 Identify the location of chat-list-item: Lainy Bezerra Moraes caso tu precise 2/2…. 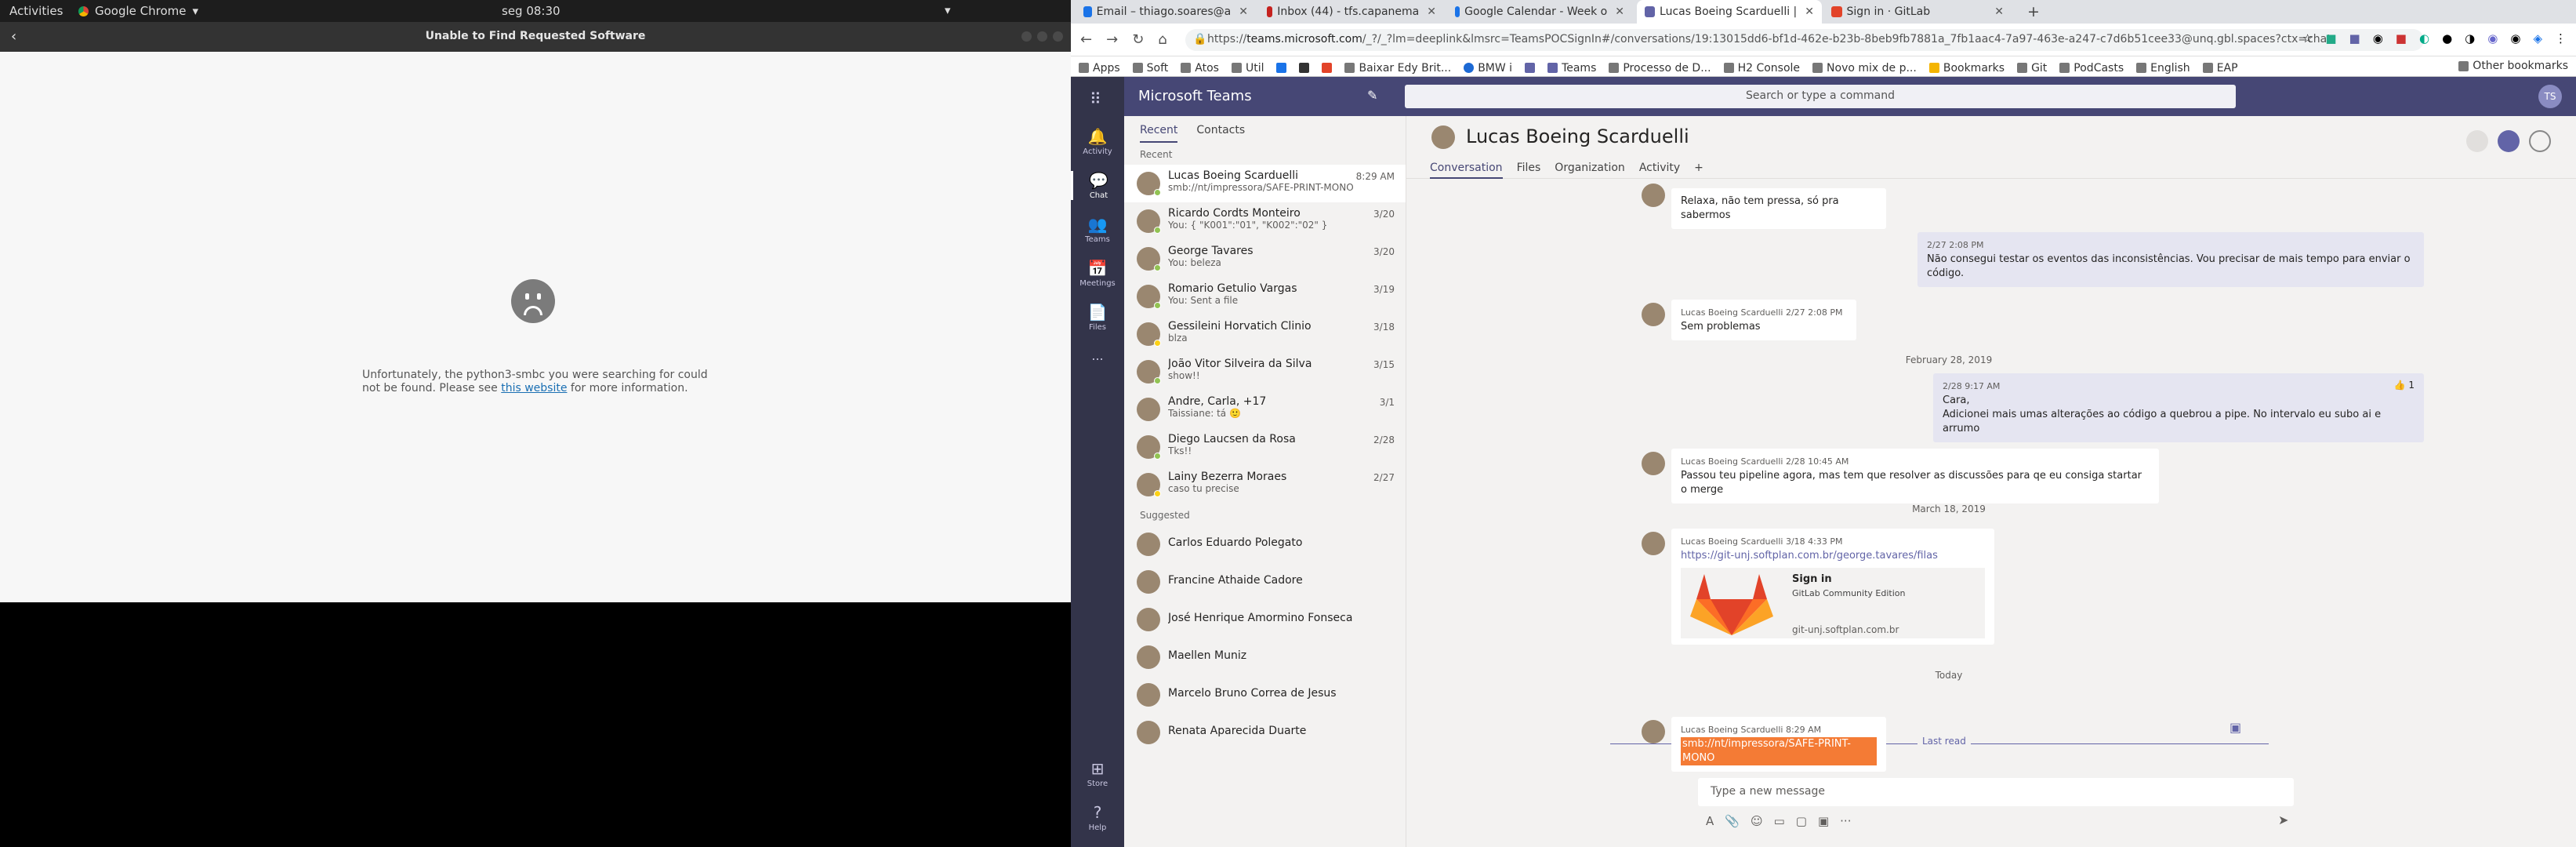
(1265, 484).